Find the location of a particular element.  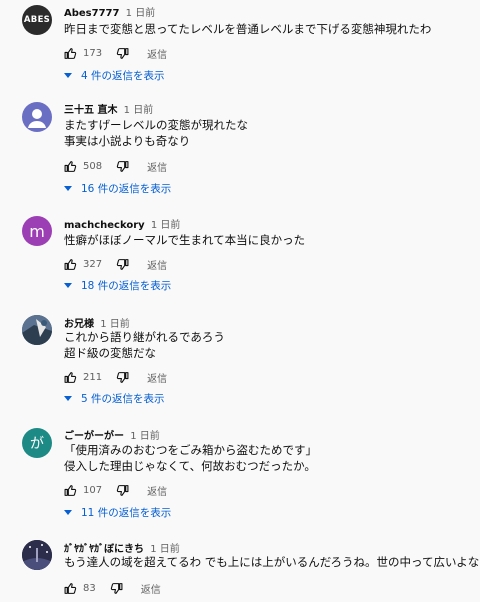

avatar-text: ABES is located at coordinates (37, 20).